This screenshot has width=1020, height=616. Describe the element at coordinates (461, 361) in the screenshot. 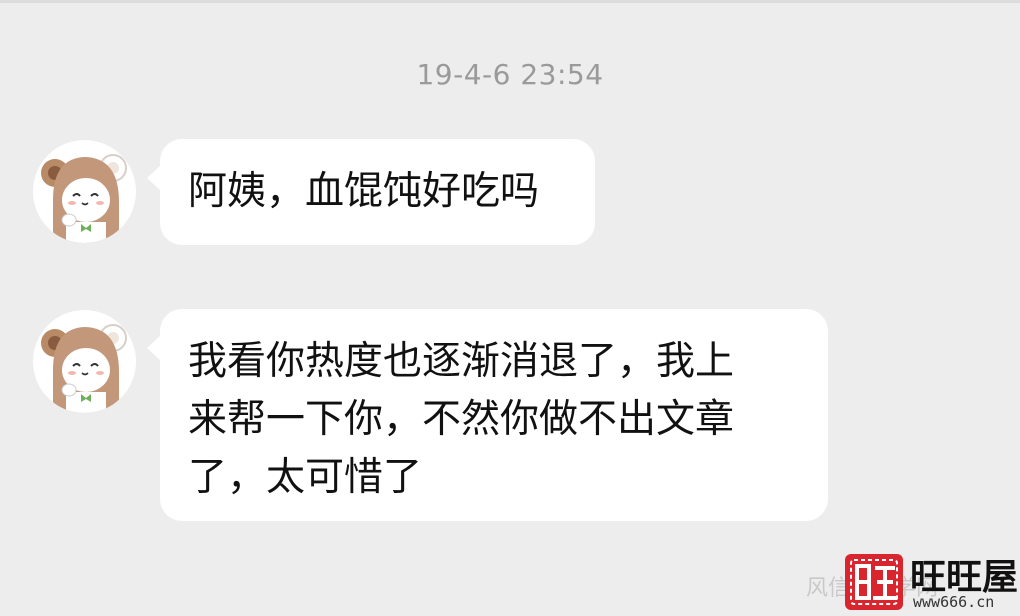

I see `message-text-line: 我看你热度也逐渐消退了，我上` at that location.